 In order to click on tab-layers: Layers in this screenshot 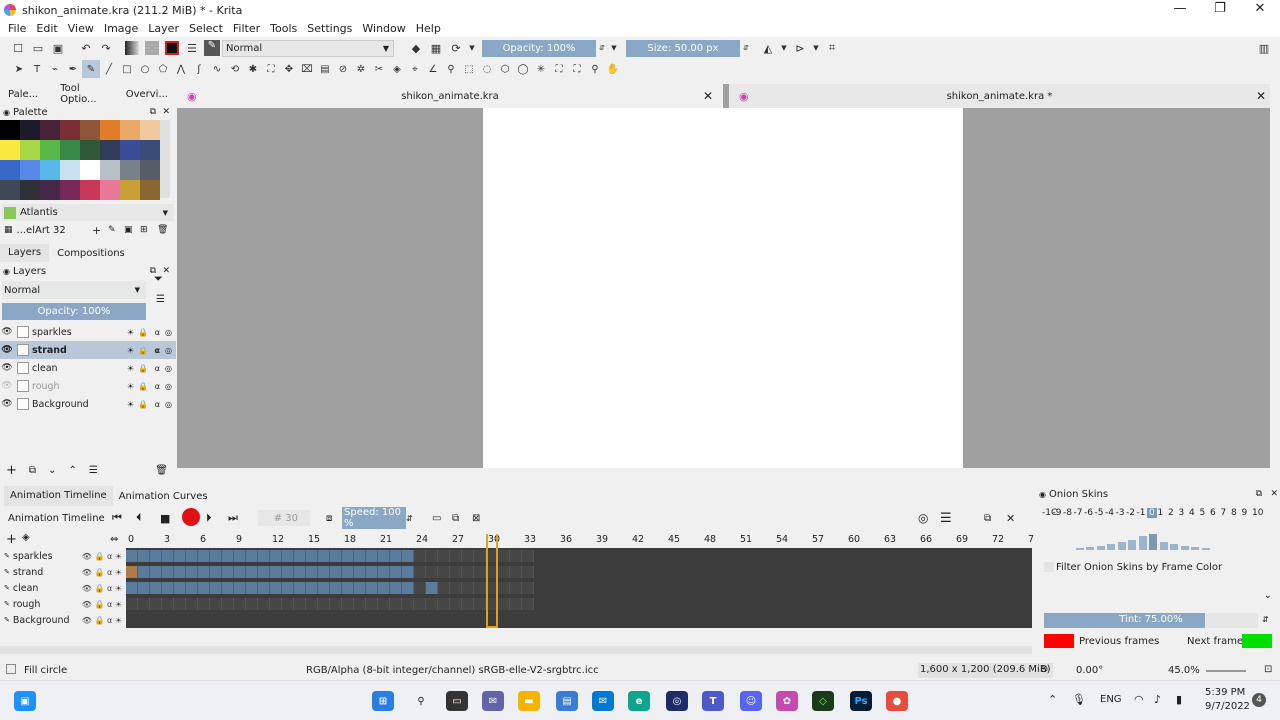, I will do `click(25, 253)`.